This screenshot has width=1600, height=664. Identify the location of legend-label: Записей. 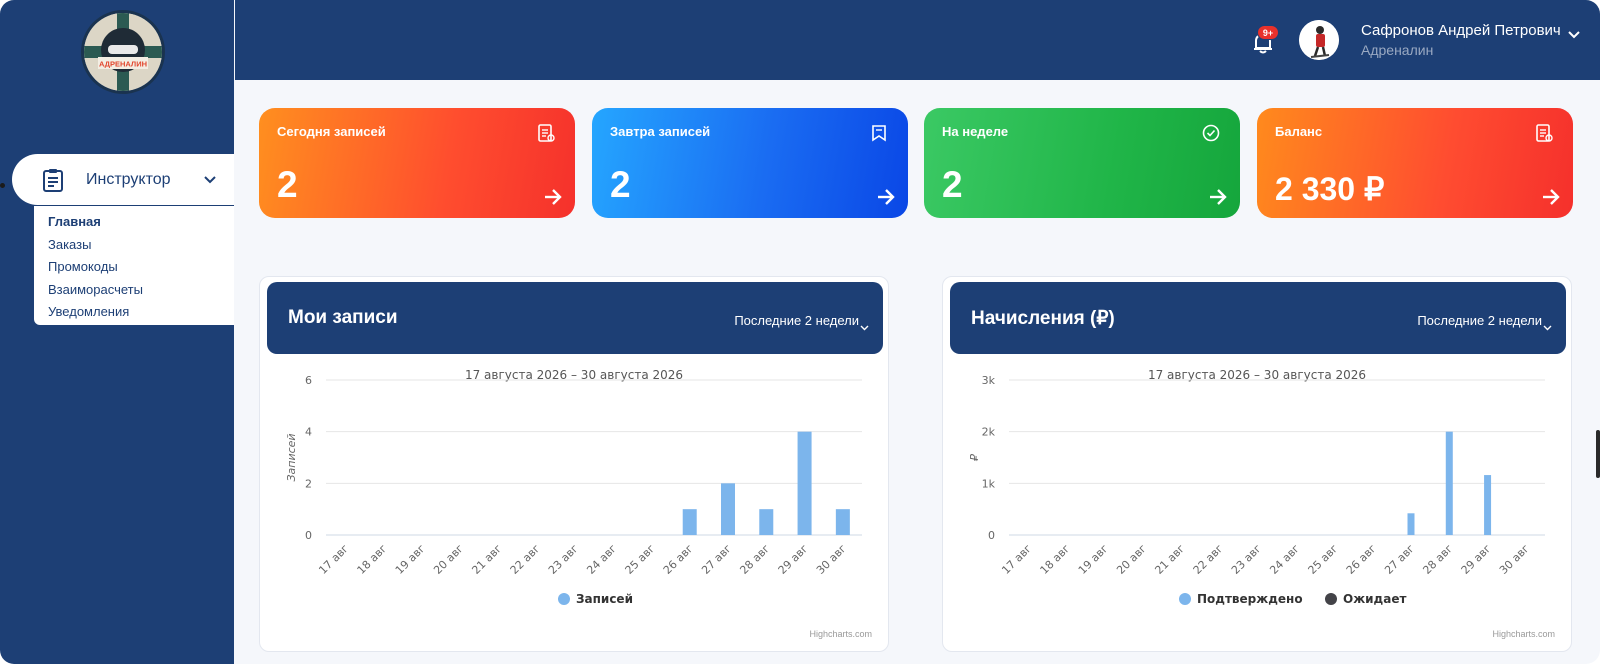
(604, 599).